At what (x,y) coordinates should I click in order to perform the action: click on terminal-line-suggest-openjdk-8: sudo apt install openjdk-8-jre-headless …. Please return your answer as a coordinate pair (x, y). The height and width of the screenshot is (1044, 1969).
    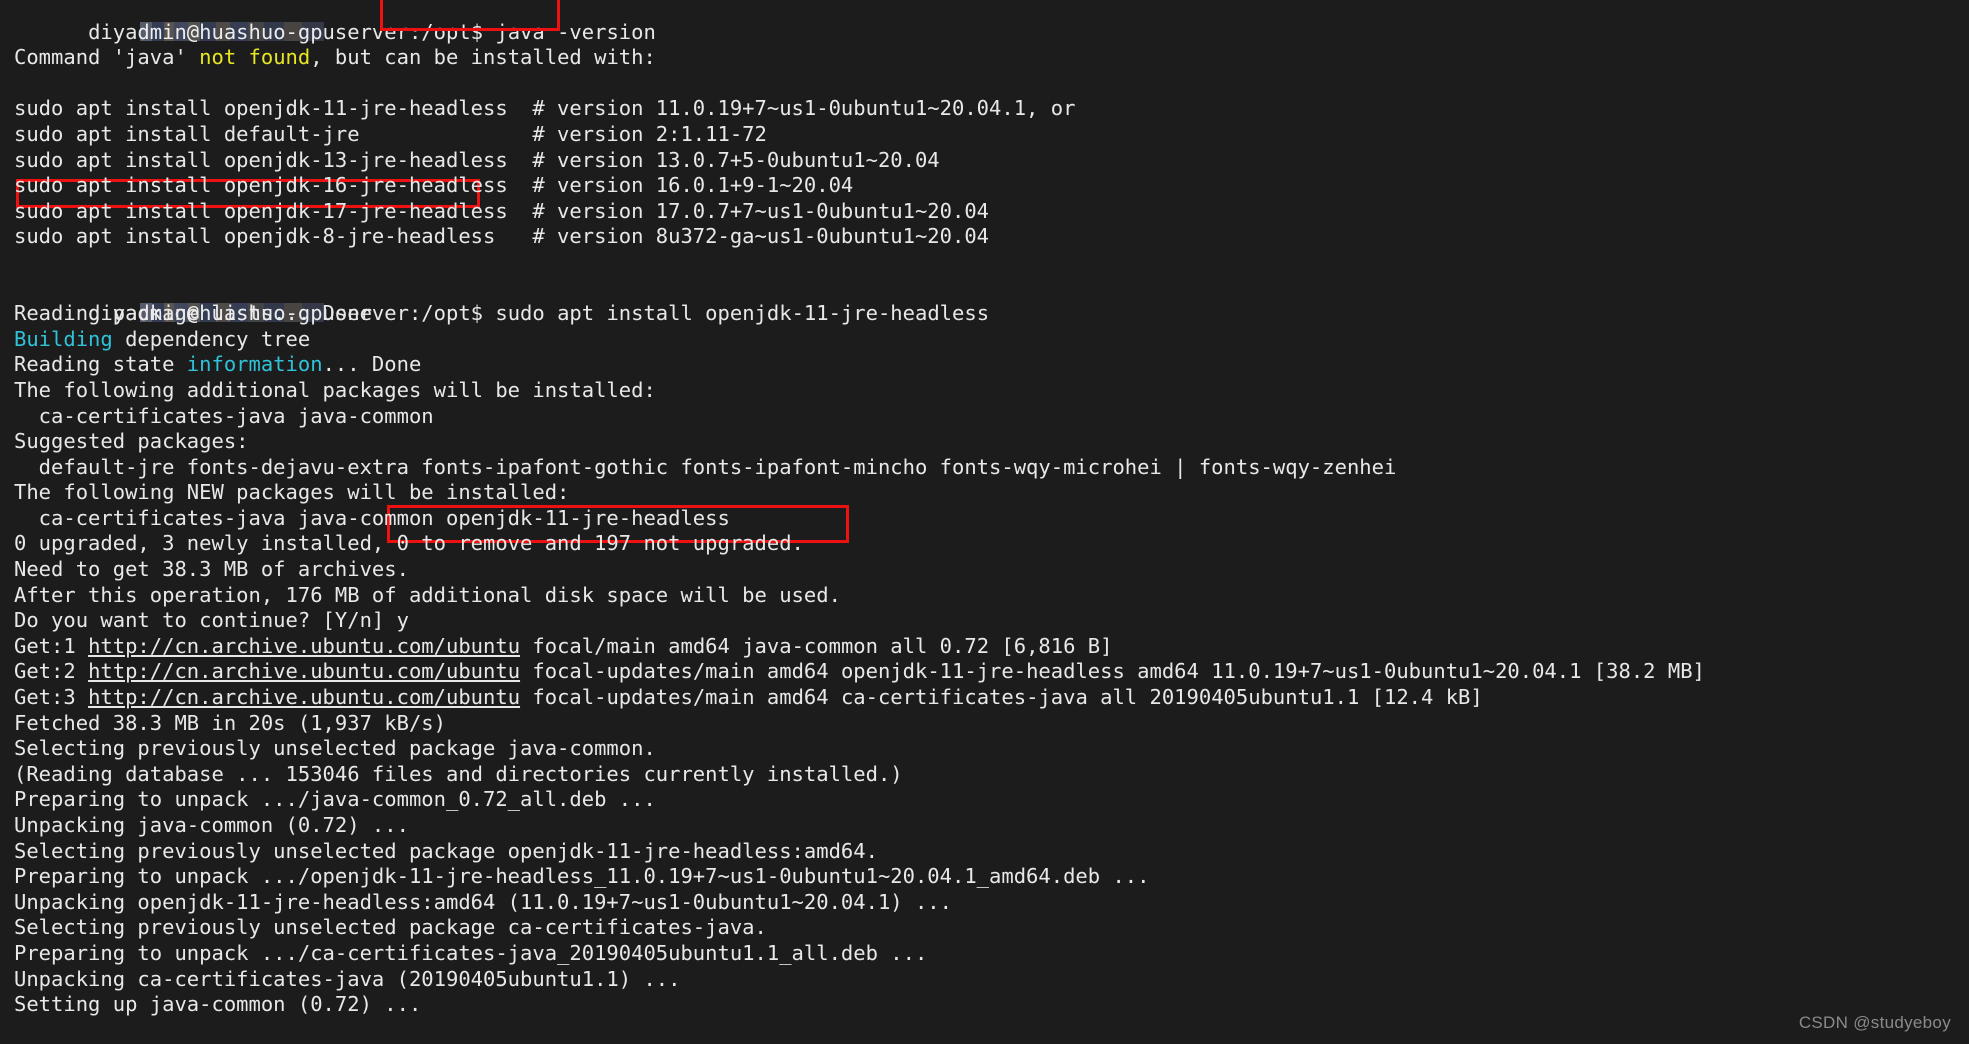
    Looking at the image, I should click on (991, 237).